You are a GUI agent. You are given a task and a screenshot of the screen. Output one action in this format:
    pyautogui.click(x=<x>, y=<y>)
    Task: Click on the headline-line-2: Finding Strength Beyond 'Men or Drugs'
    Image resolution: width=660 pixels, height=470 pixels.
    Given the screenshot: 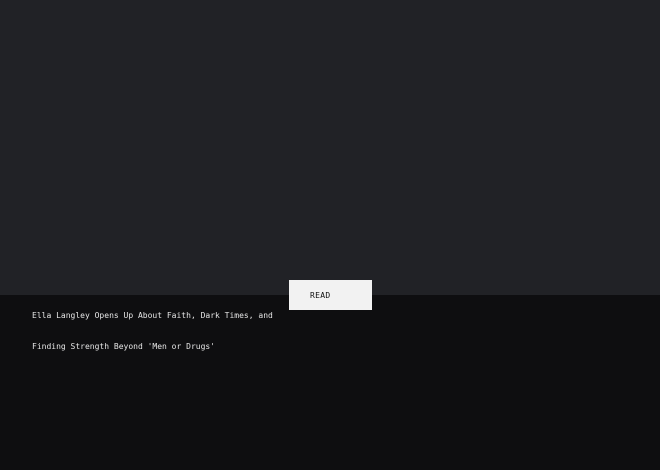 What is the action you would take?
    pyautogui.click(x=123, y=347)
    